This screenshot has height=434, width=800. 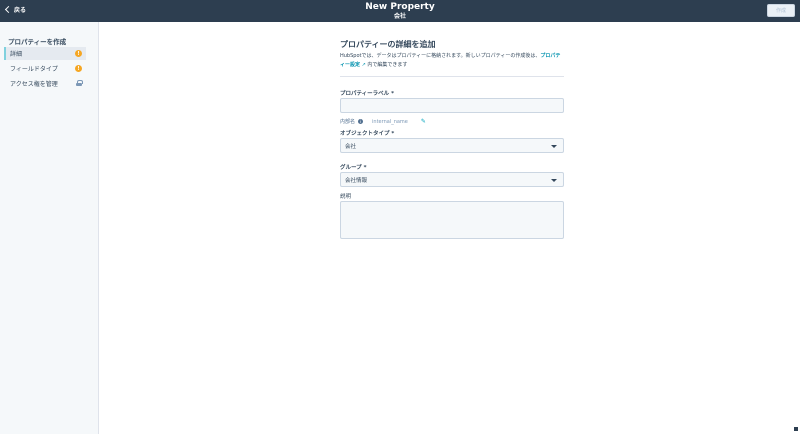 What do you see at coordinates (348, 122) in the screenshot?
I see `internal-name-label: 内部名` at bounding box center [348, 122].